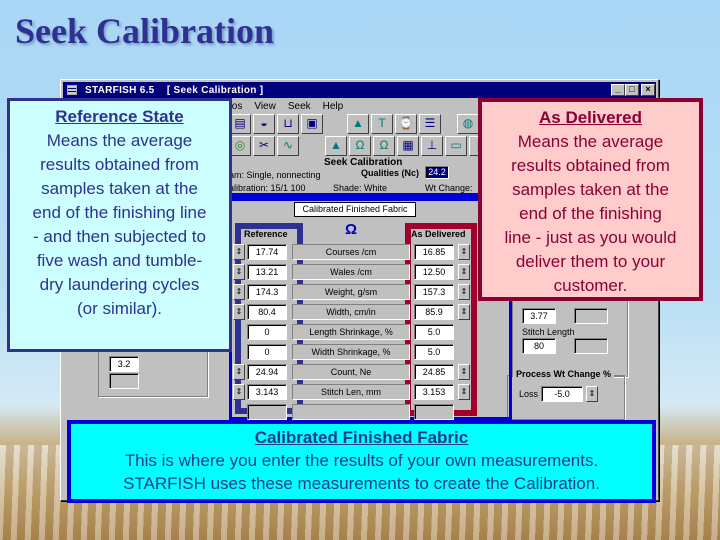 Image resolution: width=720 pixels, height=540 pixels. Describe the element at coordinates (430, 124) in the screenshot. I see `table-icon: ☰` at that location.